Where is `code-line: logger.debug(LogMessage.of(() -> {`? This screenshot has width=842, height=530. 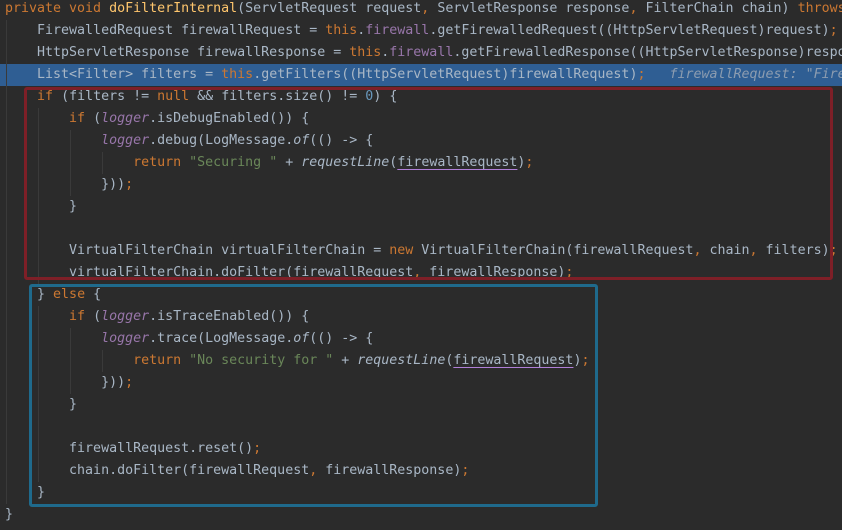
code-line: logger.debug(LogMessage.of(() -> { is located at coordinates (421, 141).